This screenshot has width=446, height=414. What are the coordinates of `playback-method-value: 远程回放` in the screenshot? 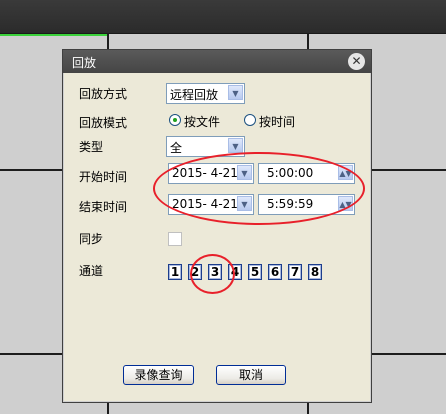 It's located at (194, 95).